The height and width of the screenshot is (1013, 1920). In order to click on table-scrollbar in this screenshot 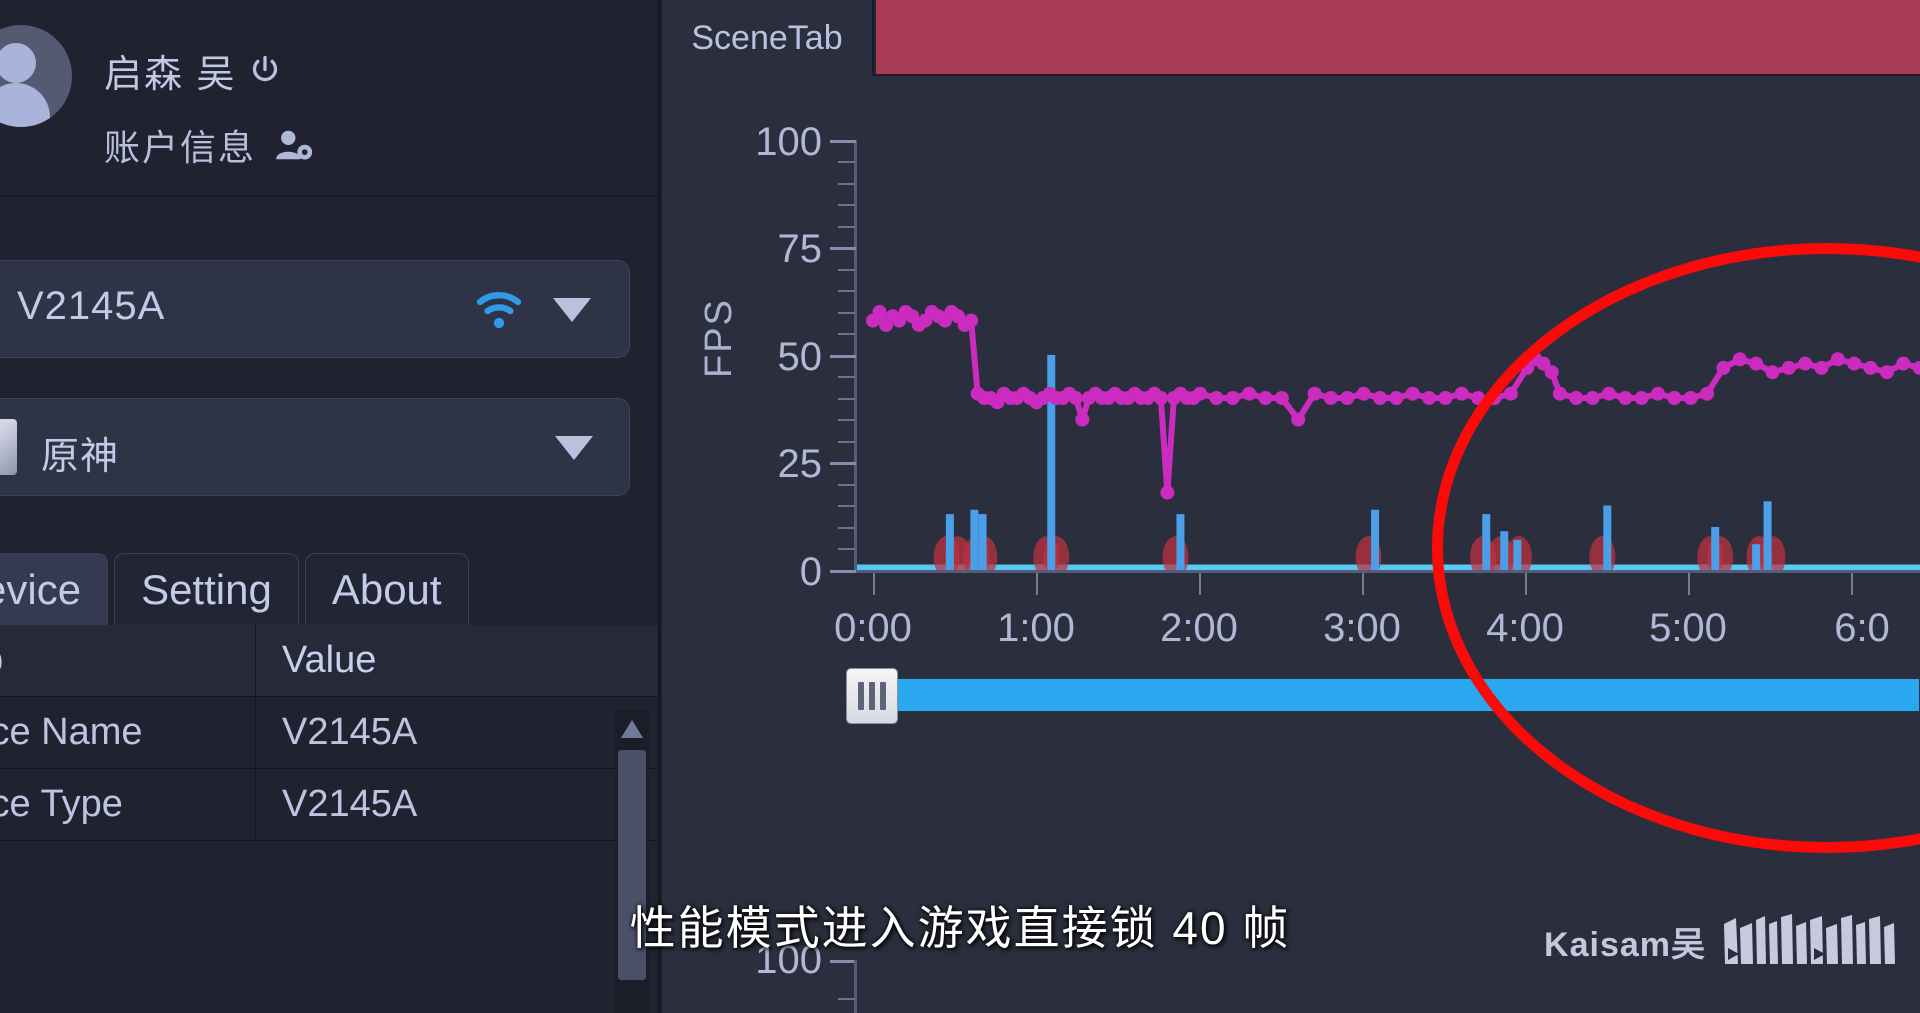, I will do `click(632, 861)`.